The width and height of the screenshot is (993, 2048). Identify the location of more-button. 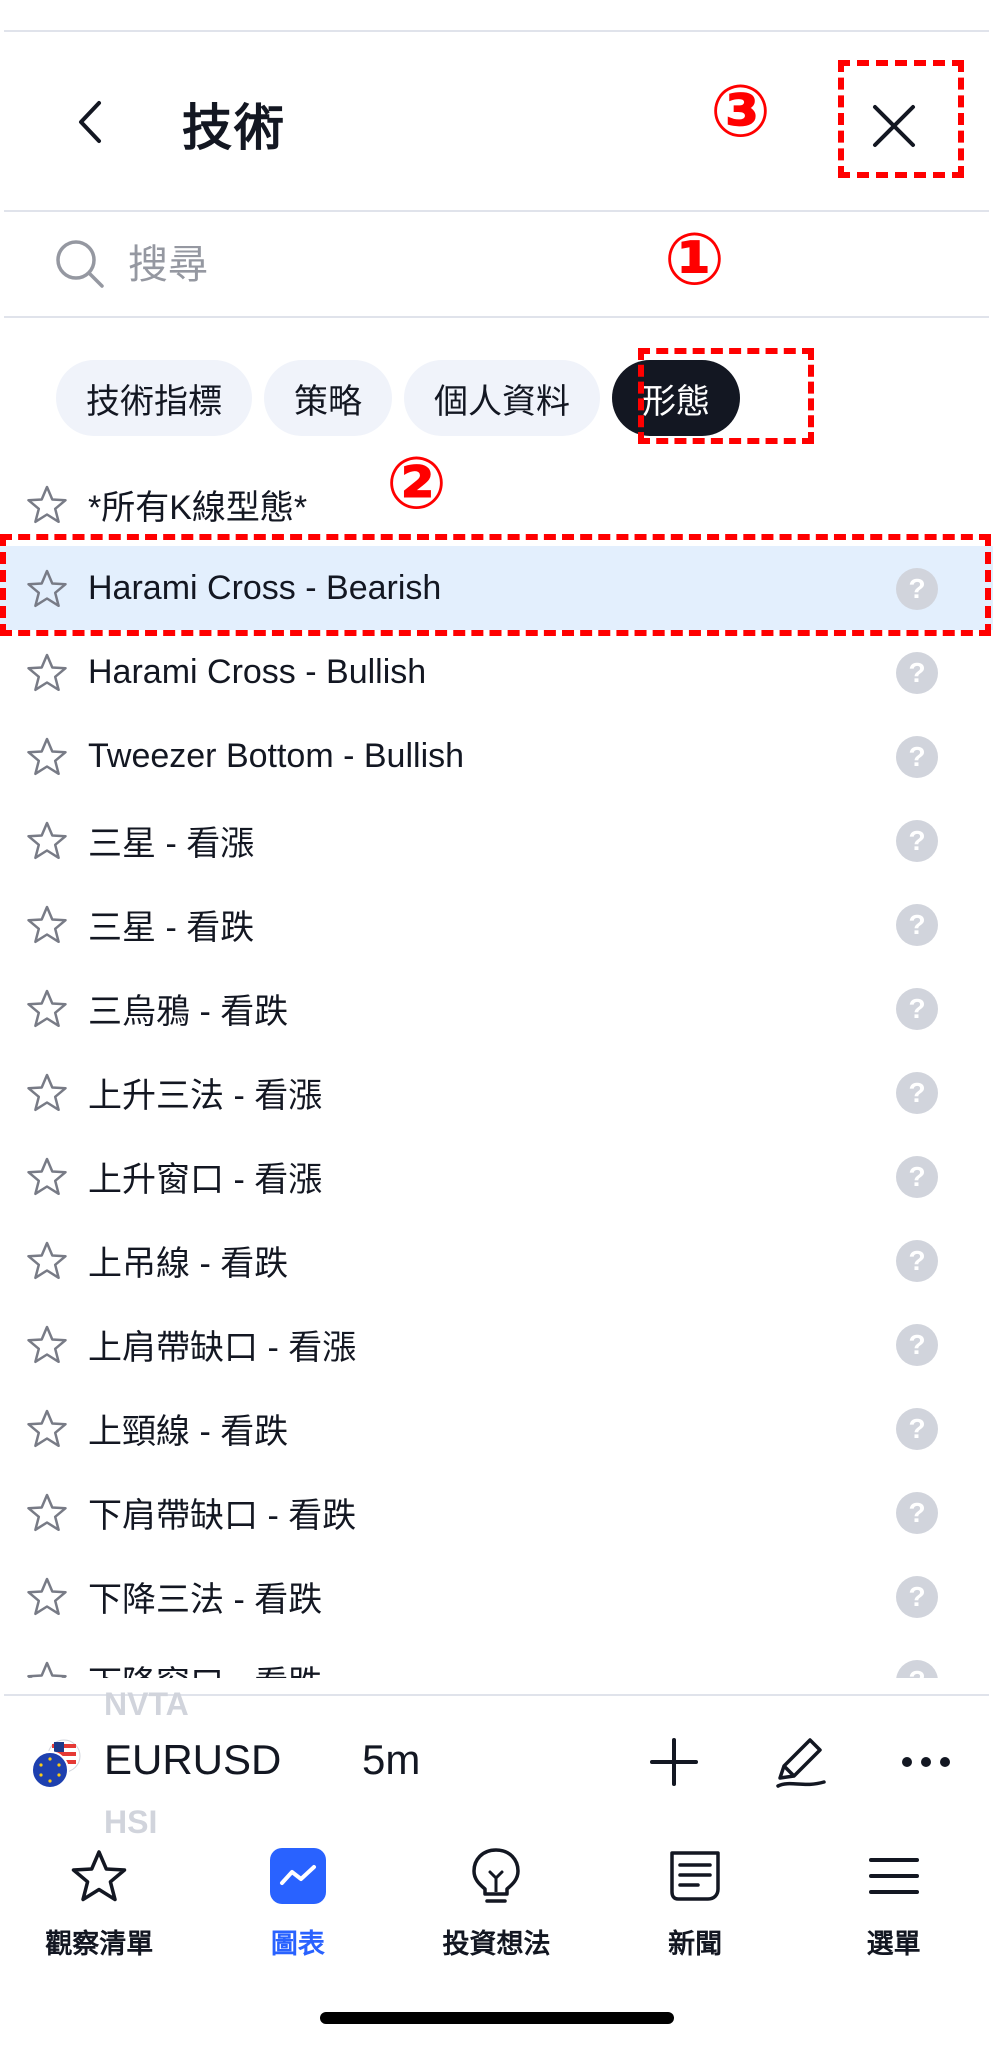
(926, 1762).